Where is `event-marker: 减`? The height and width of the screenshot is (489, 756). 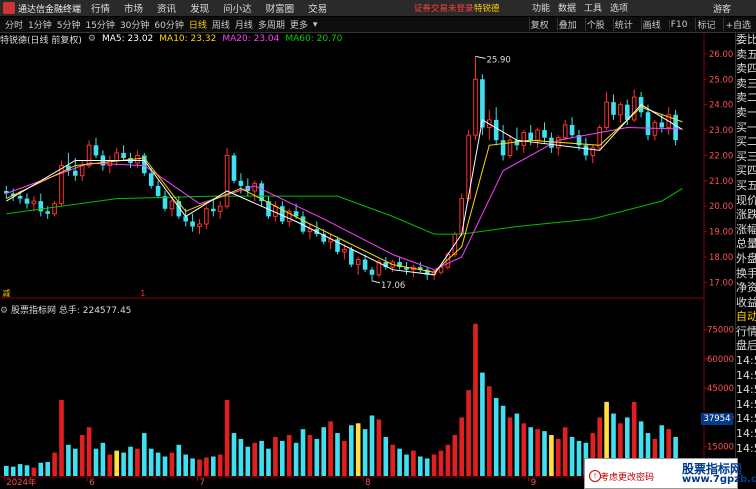
event-marker: 减 is located at coordinates (6, 293).